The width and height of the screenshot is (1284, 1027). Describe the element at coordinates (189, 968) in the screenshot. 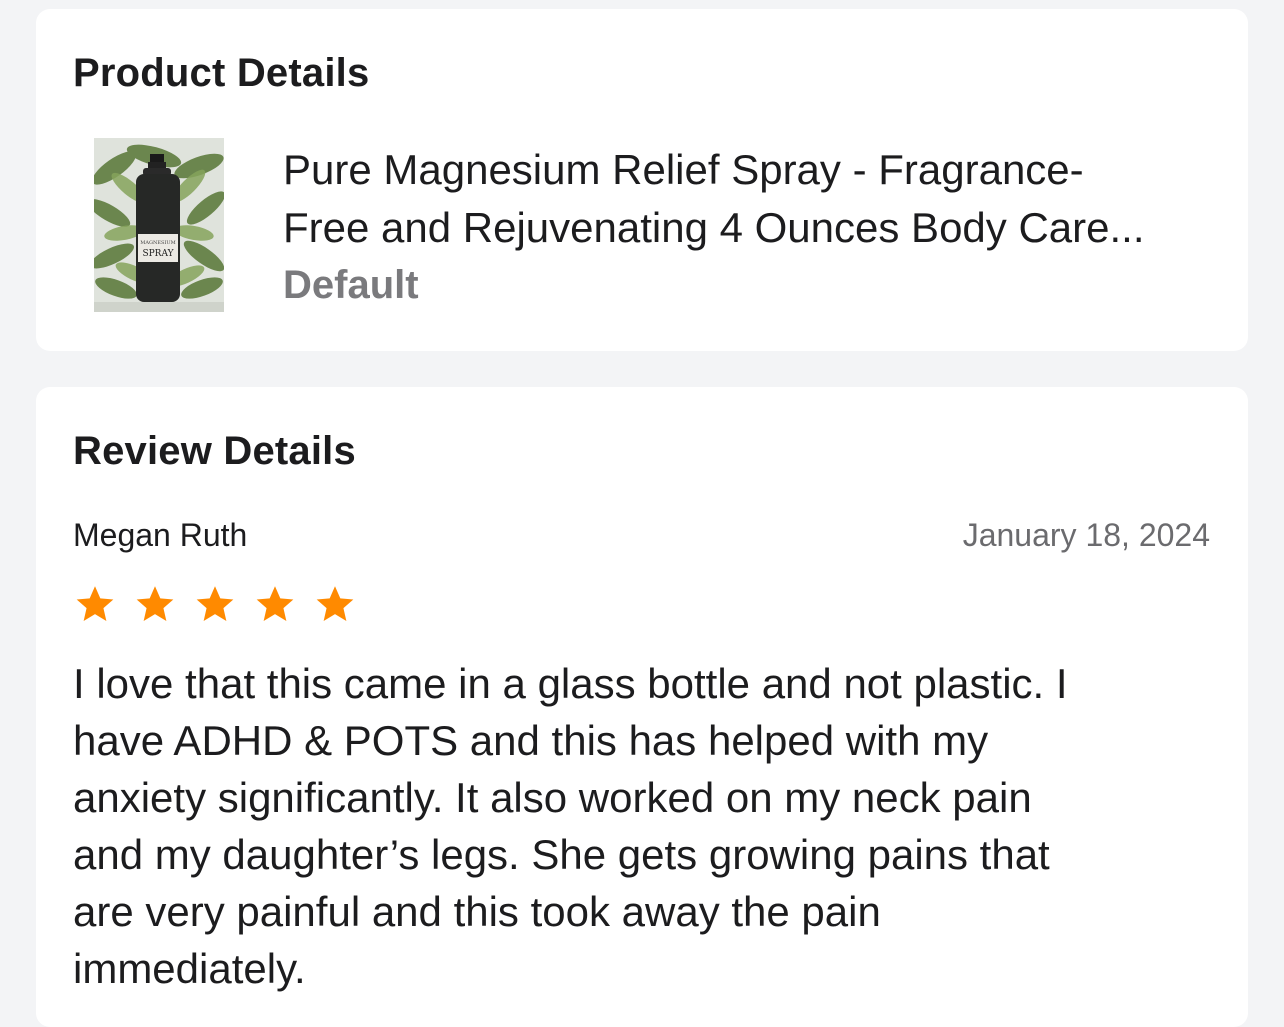

I see `review-text-line: immediately.` at that location.